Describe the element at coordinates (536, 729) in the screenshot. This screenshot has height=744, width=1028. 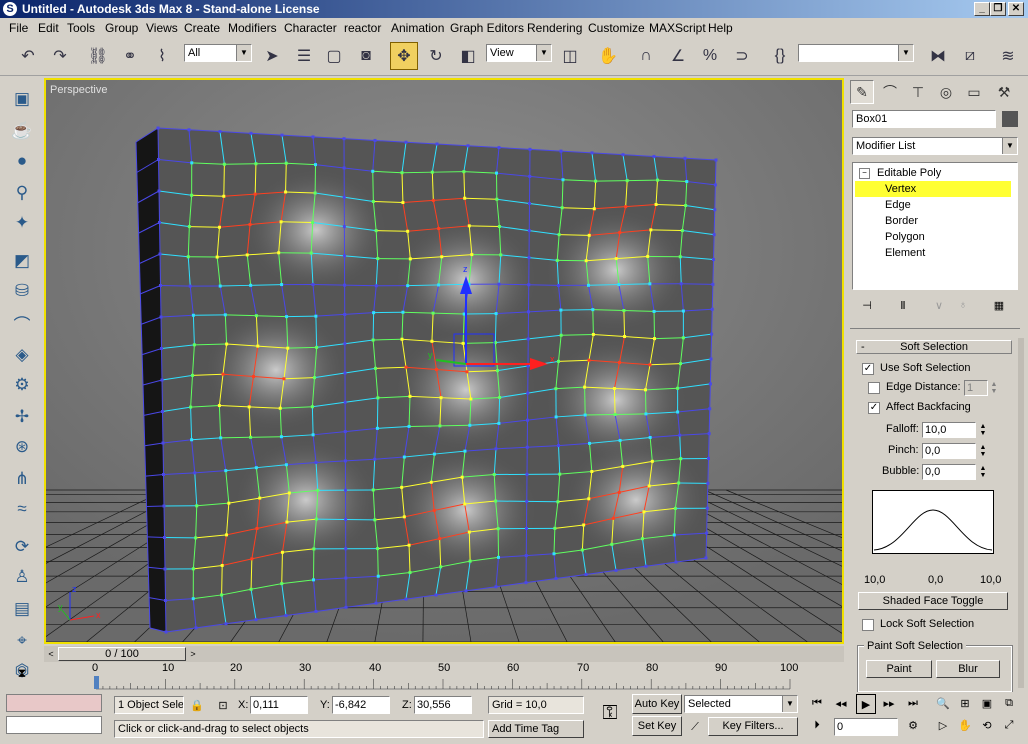
I see `add-time-tag-button: Add Time Tag` at that location.